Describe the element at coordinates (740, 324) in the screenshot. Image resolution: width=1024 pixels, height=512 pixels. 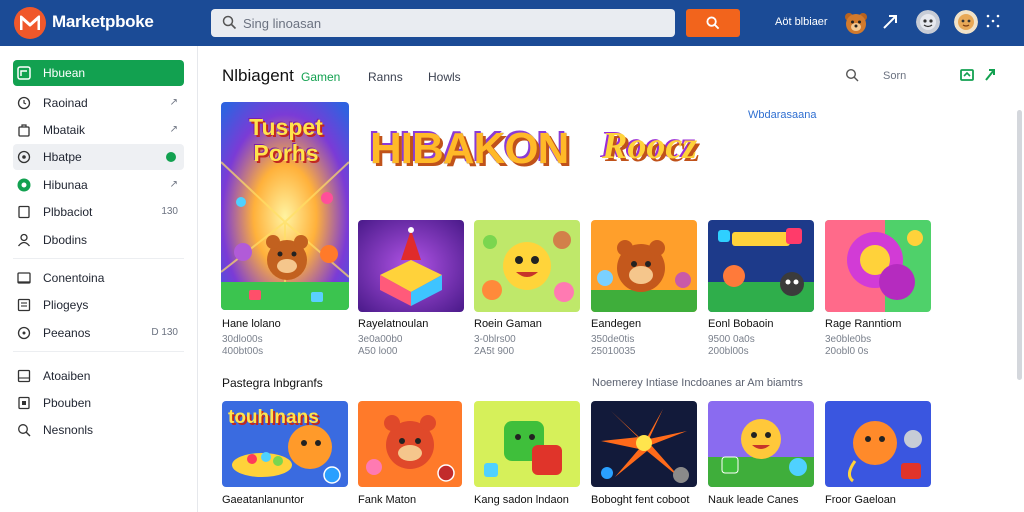
I see `game-title: Eonl Bobaoin` at that location.